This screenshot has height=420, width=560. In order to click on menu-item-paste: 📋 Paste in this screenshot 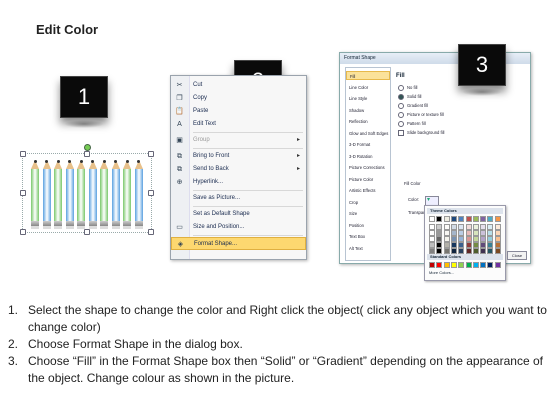, I will do `click(238, 111)`.